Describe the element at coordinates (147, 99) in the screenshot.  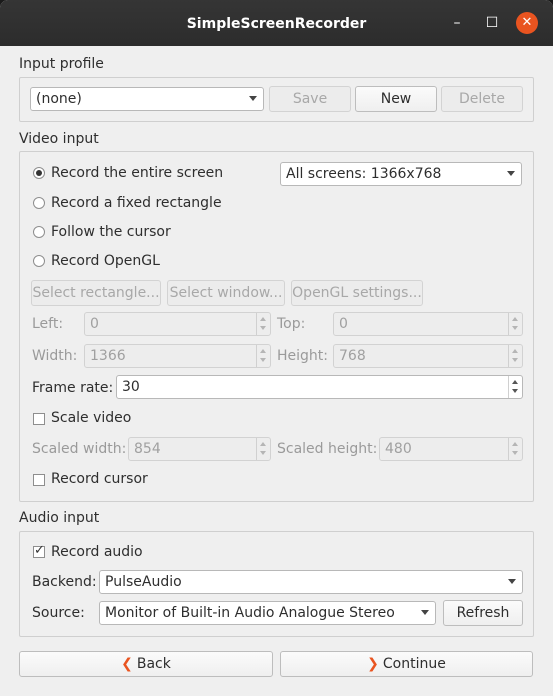
I see `profile-select: (none)` at that location.